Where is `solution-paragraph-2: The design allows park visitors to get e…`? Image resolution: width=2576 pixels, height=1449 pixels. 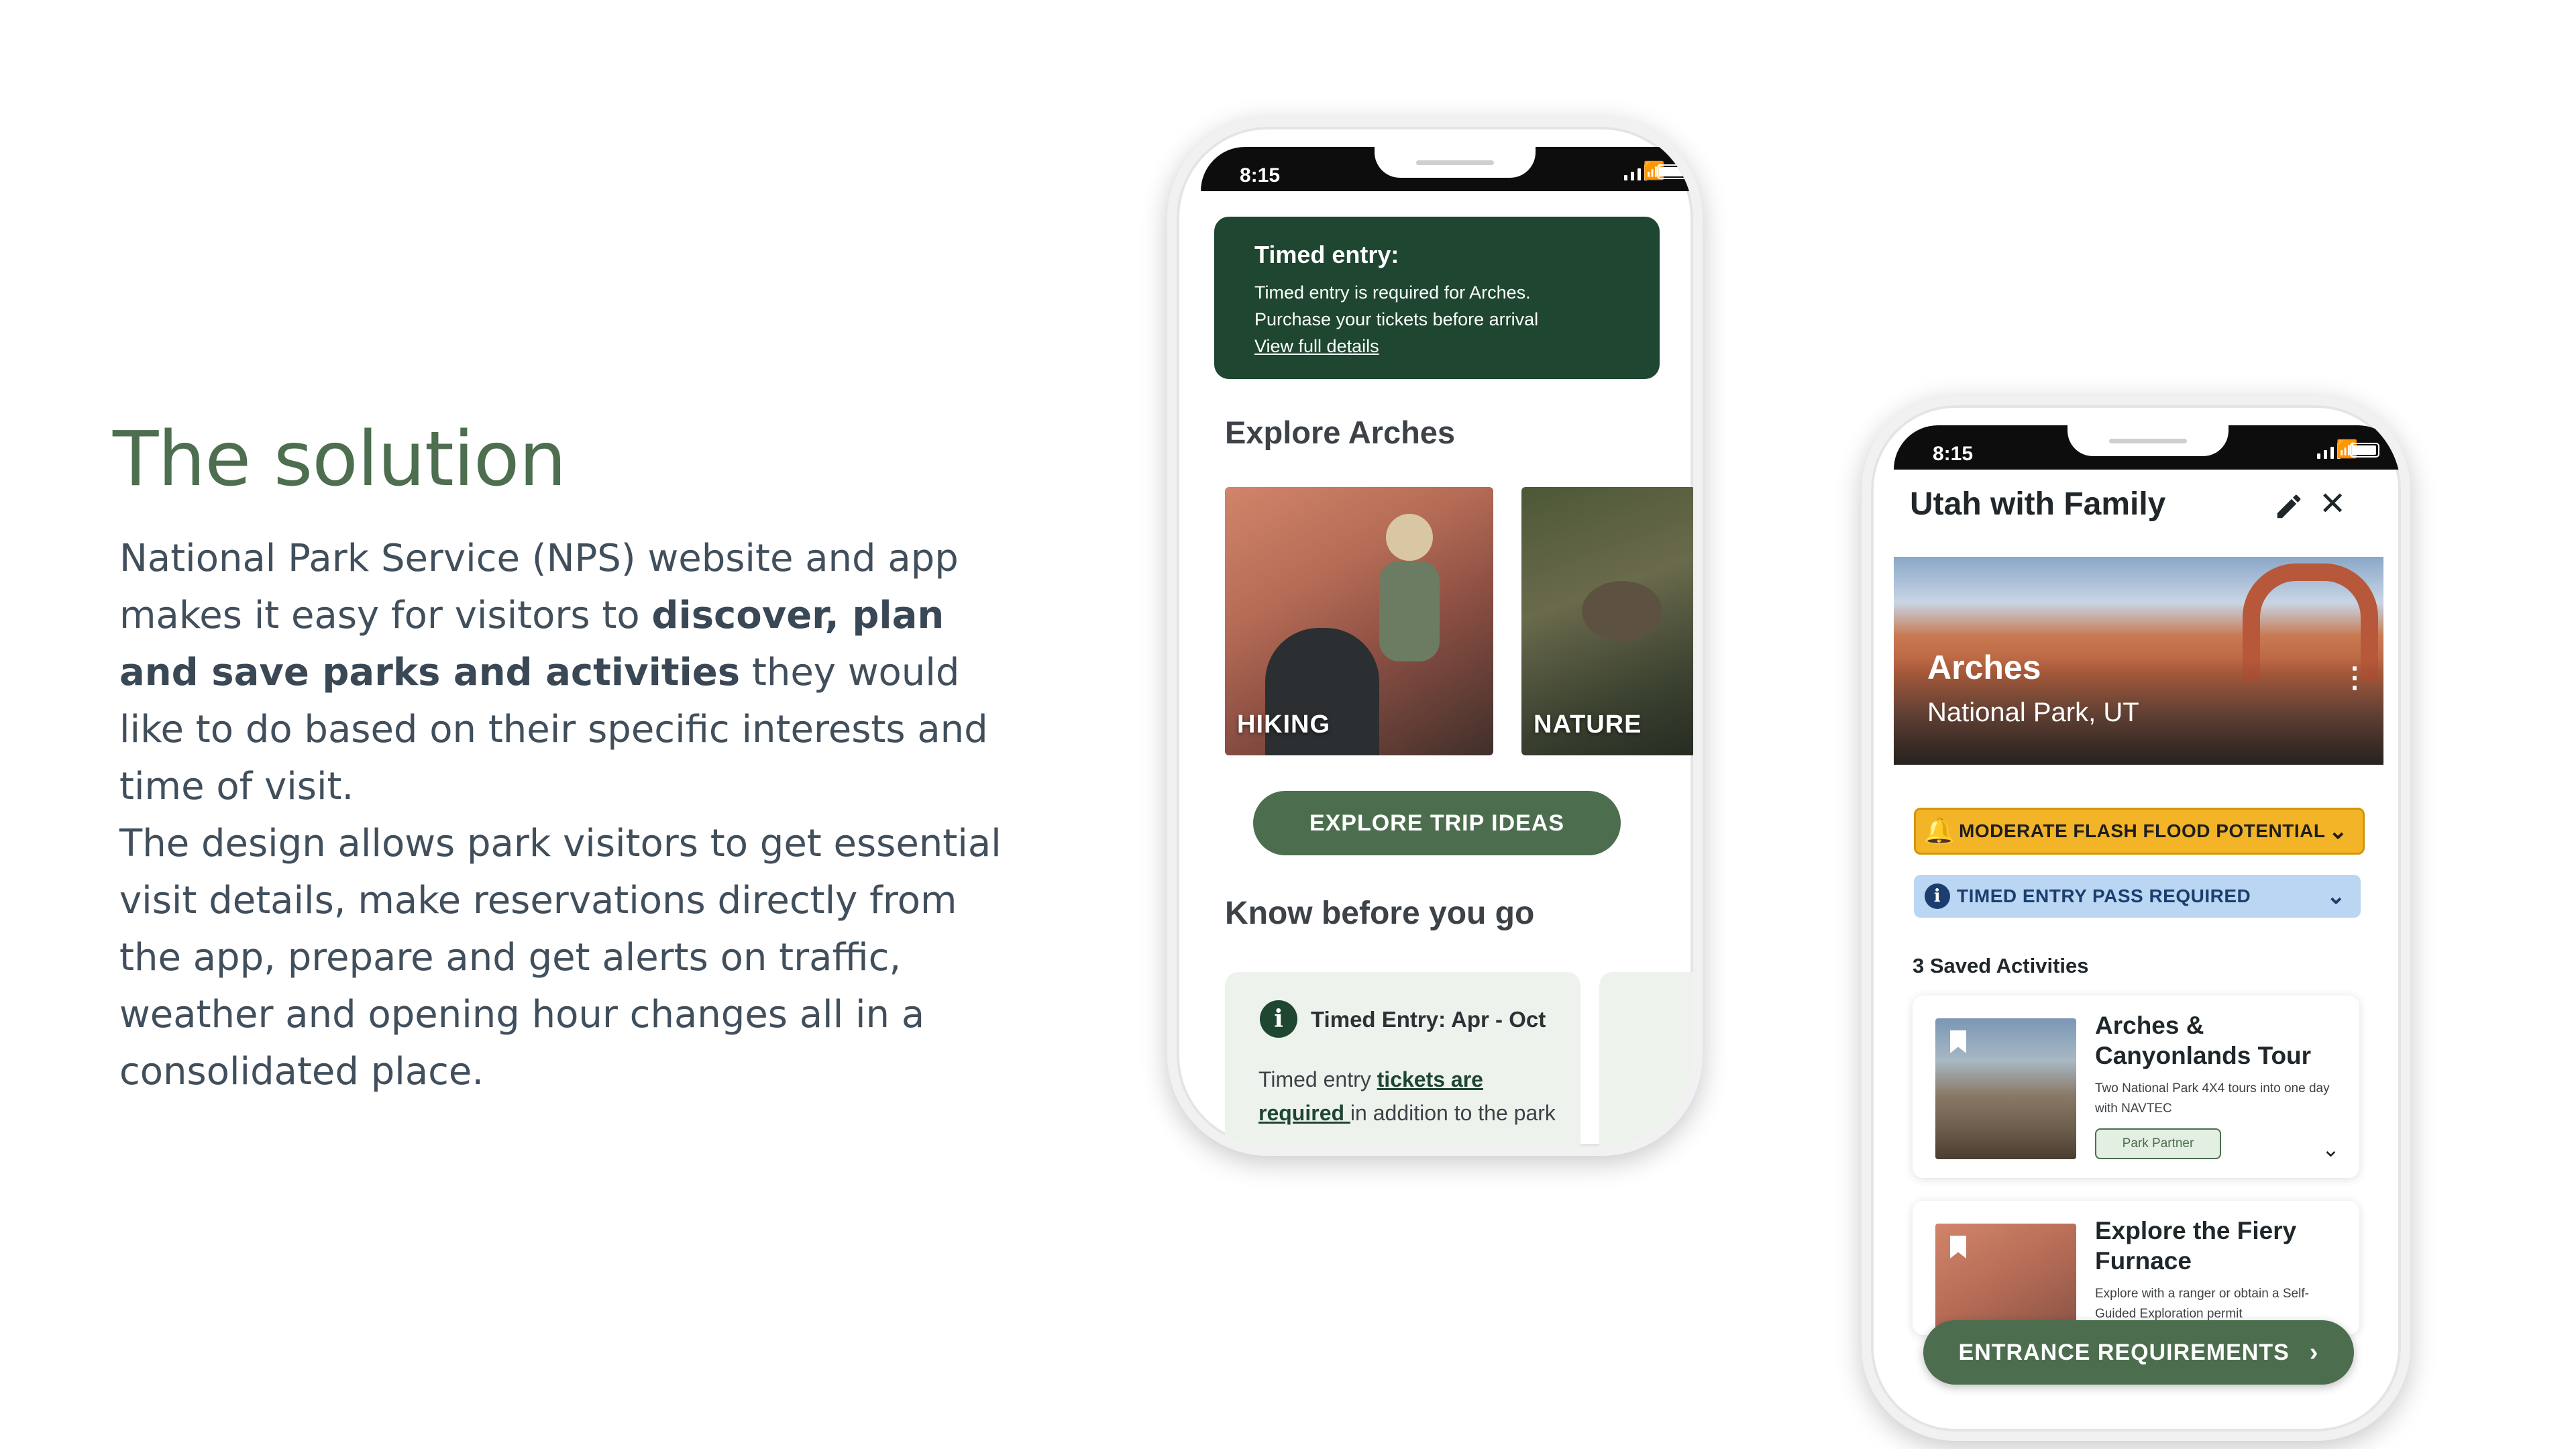
solution-paragraph-2: The design allows park visitors to get e… is located at coordinates (560, 957).